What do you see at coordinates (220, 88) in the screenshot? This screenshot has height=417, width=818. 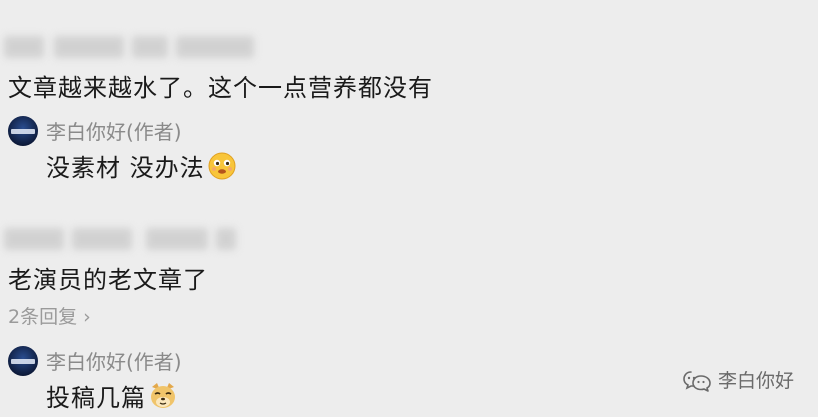 I see `comment-text: 文章越来越水了。这个一点营养都没有` at bounding box center [220, 88].